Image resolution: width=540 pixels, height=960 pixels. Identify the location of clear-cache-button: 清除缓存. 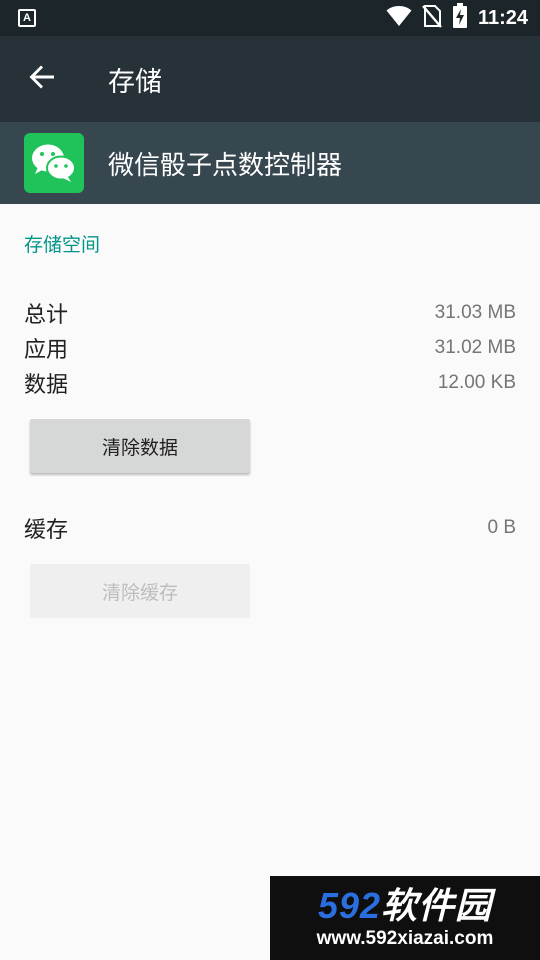
(140, 591).